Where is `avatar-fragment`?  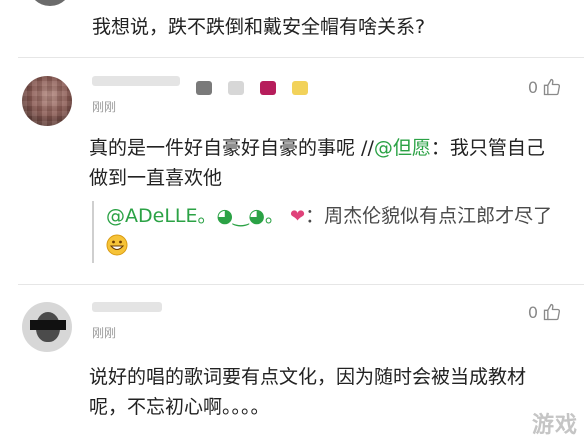
avatar-fragment is located at coordinates (50, 3).